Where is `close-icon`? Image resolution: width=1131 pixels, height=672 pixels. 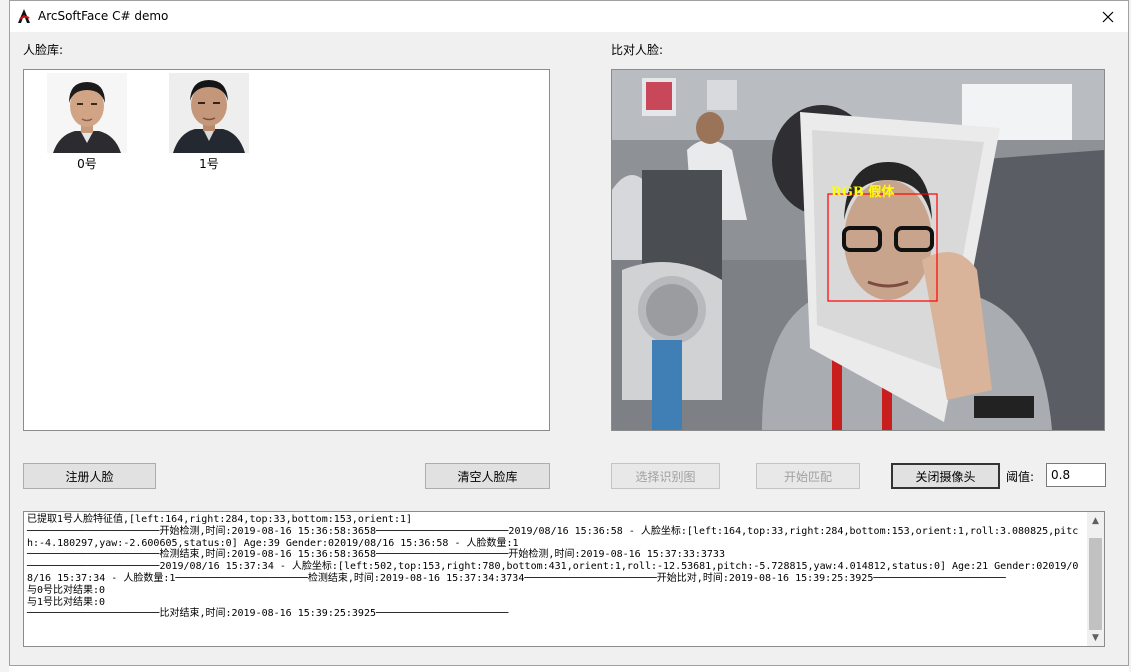 close-icon is located at coordinates (1108, 16).